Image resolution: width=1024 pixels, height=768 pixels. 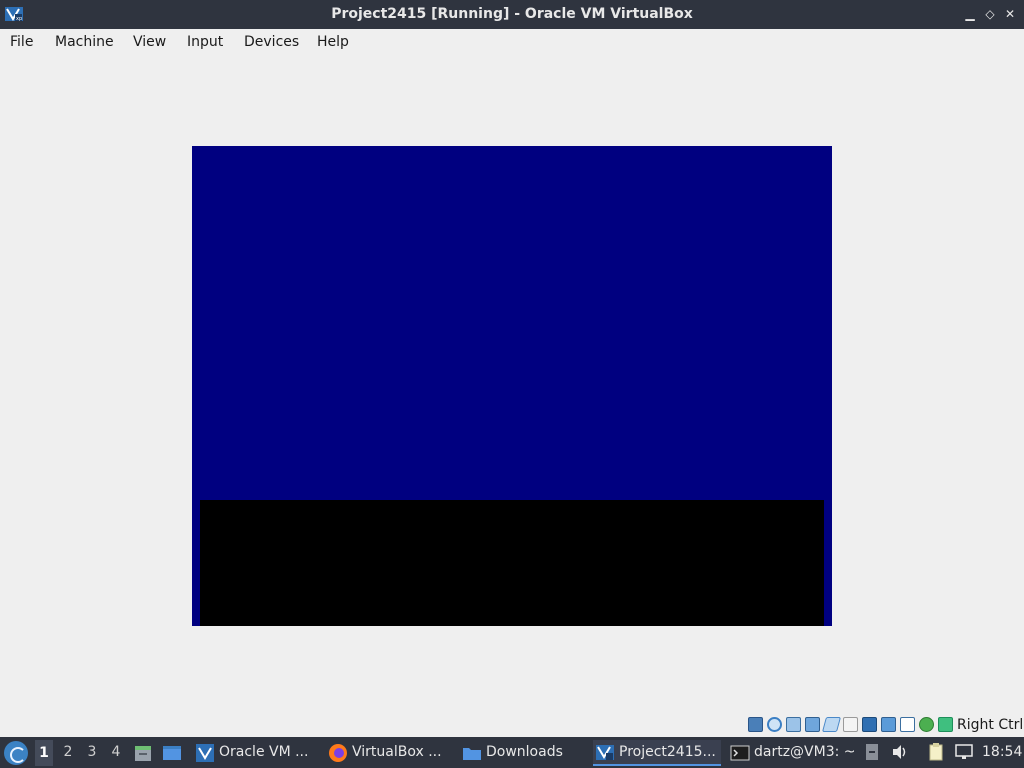 What do you see at coordinates (945, 724) in the screenshot?
I see `keyboard-capture-icon` at bounding box center [945, 724].